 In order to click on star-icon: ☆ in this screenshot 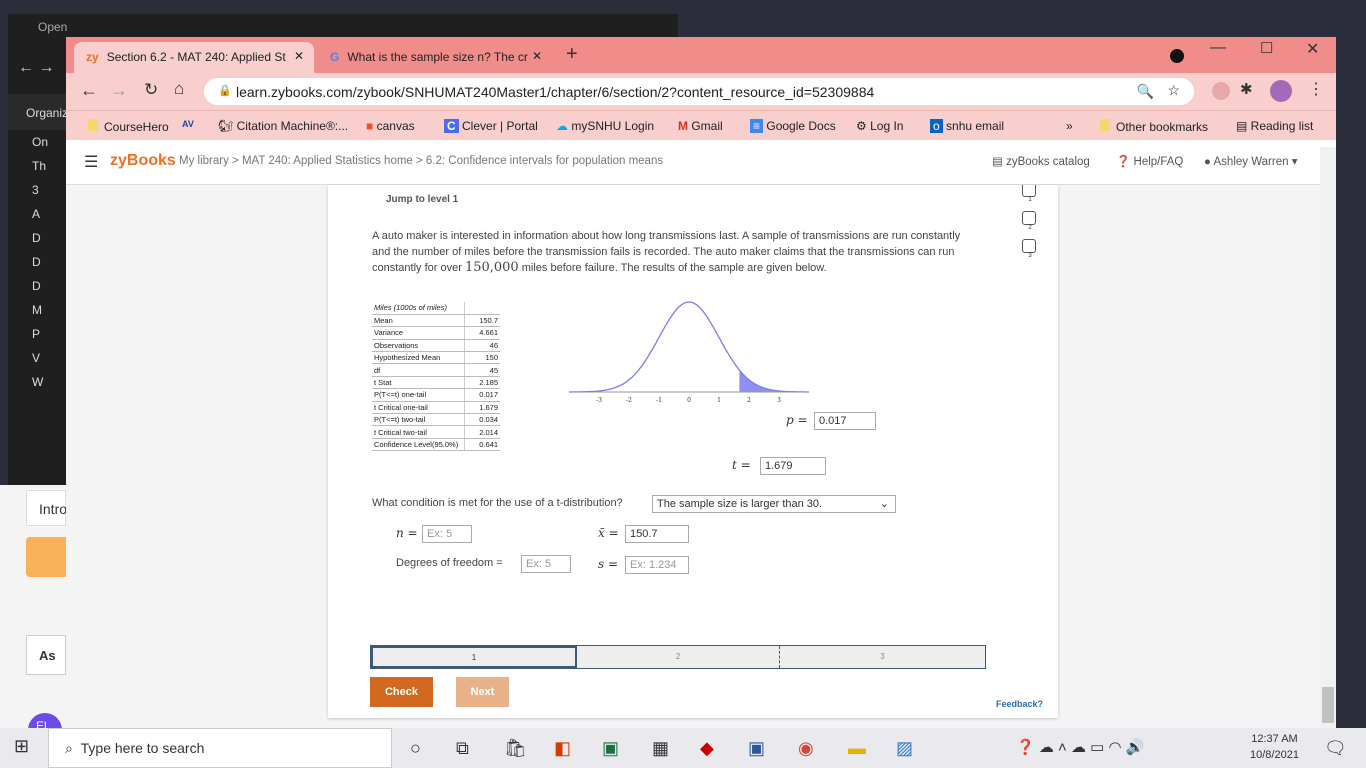, I will do `click(1173, 90)`.